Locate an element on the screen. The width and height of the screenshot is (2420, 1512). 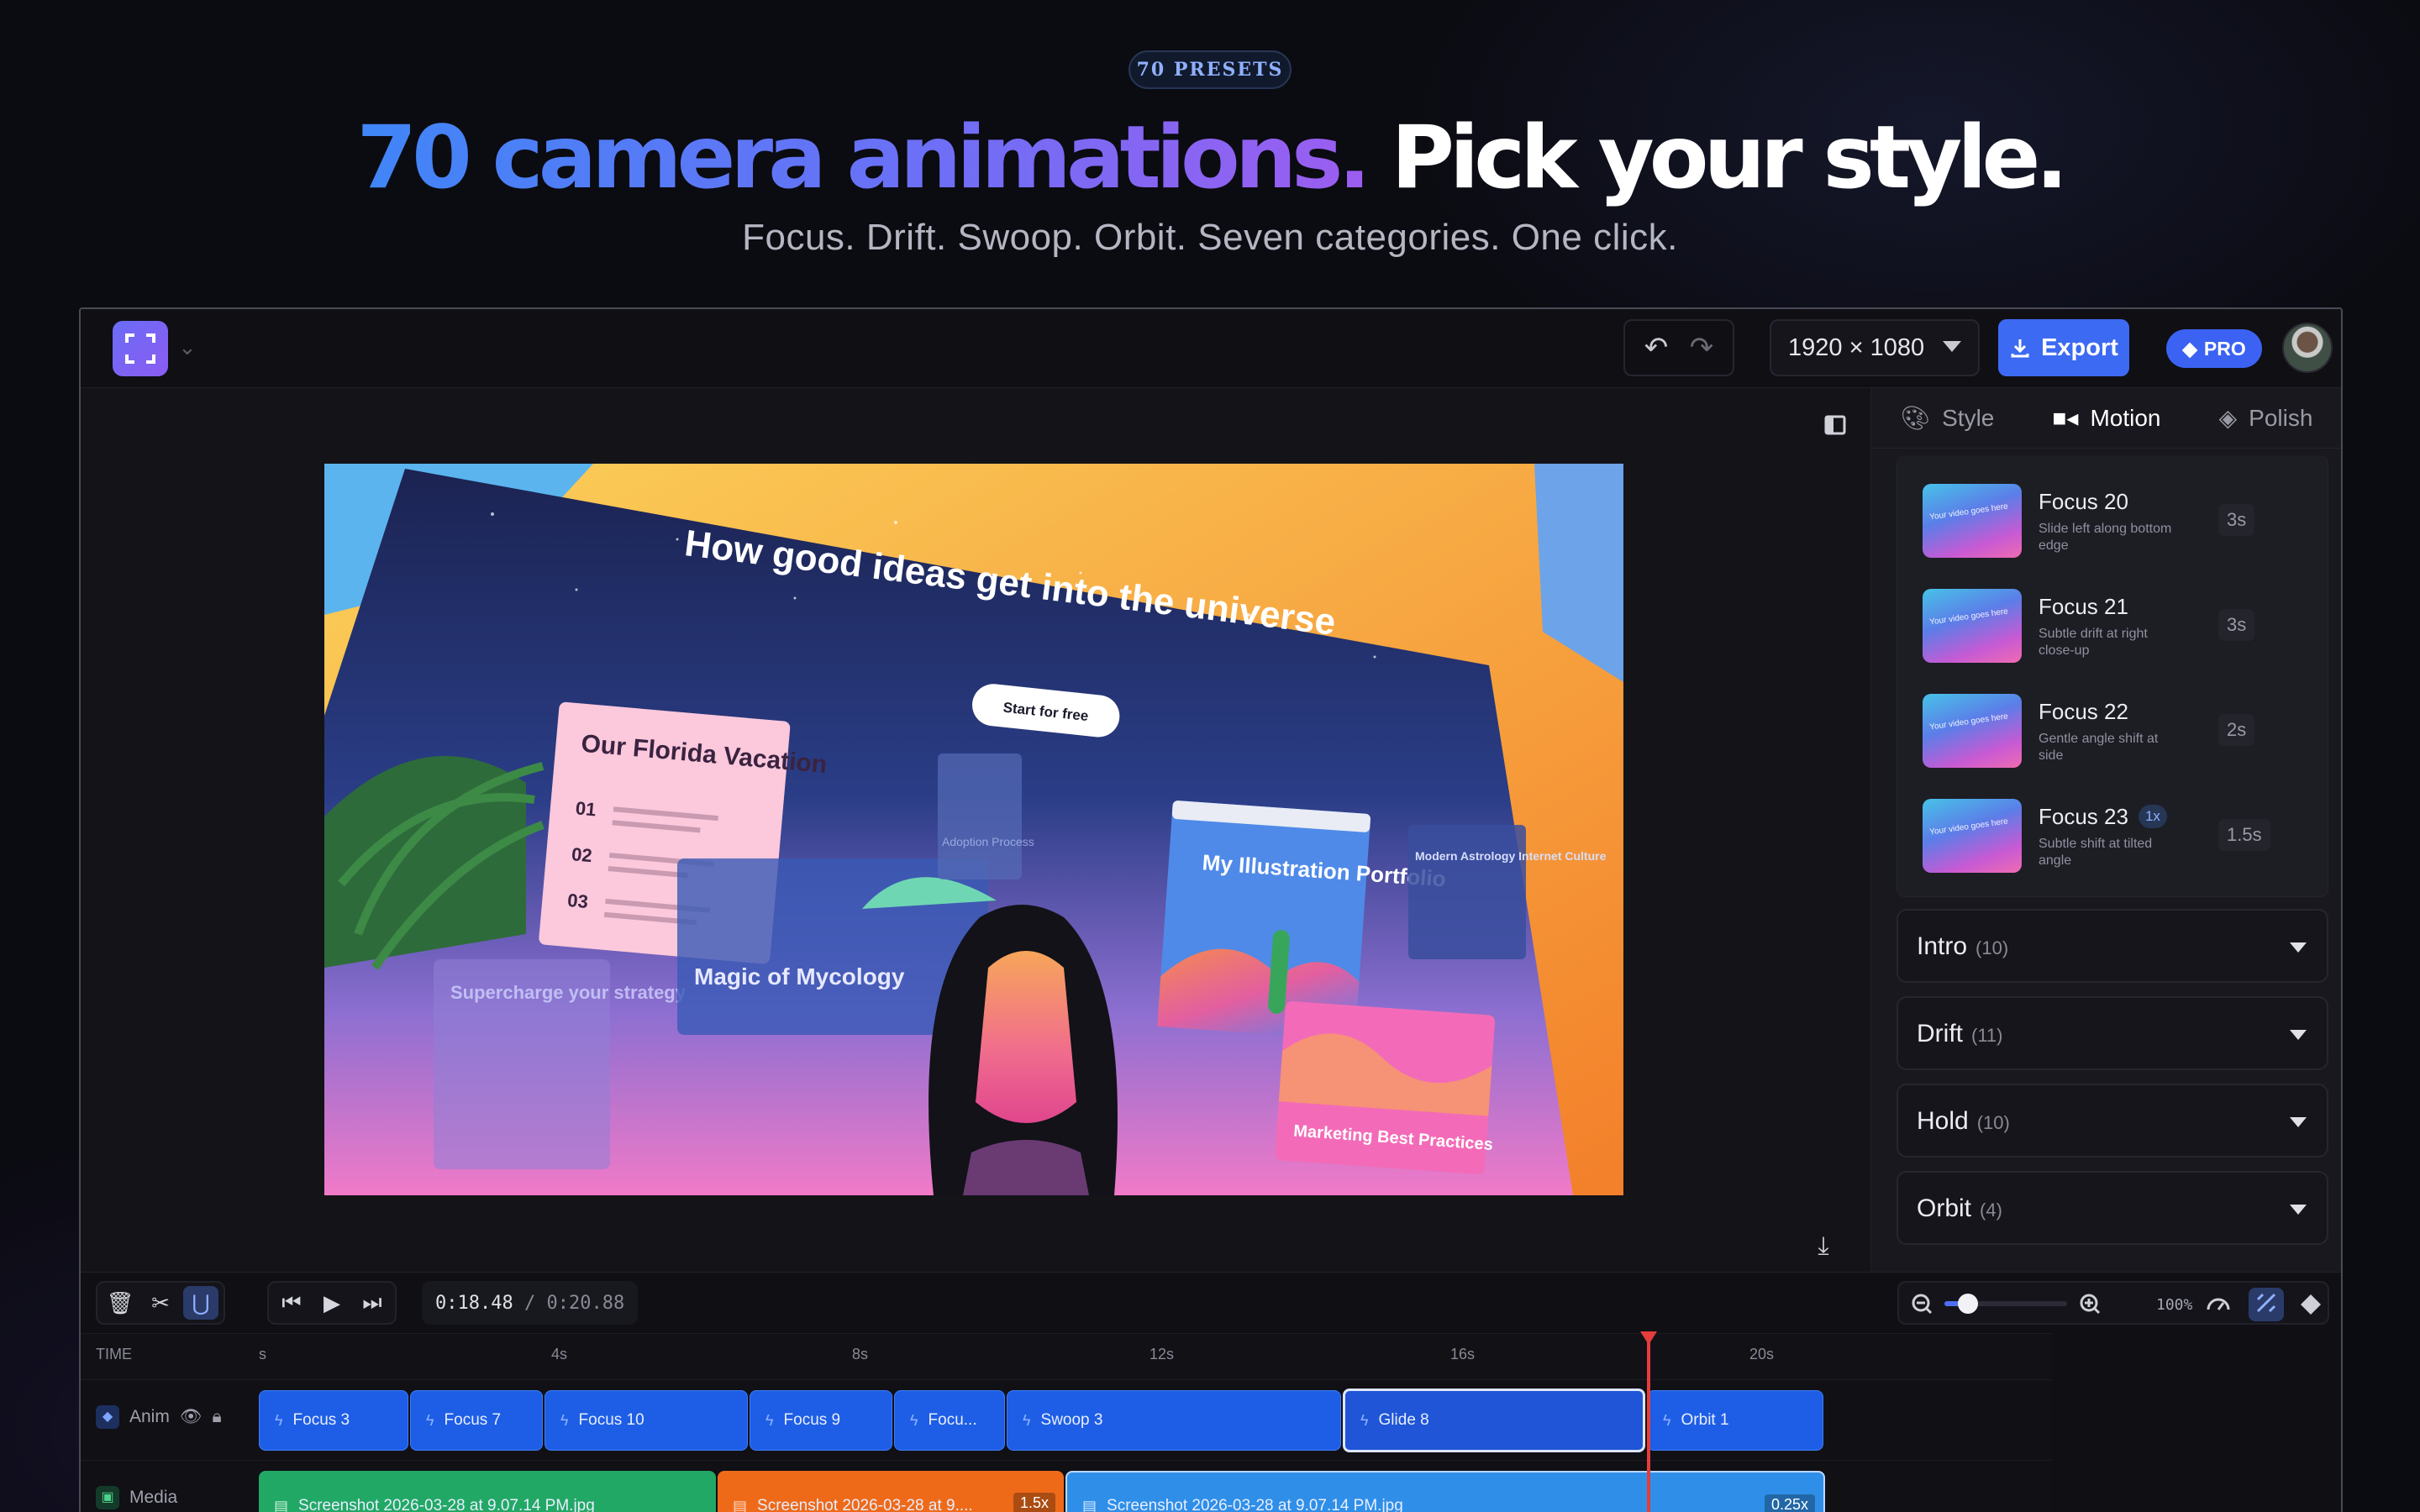
user-avatar is located at coordinates (2307, 348).